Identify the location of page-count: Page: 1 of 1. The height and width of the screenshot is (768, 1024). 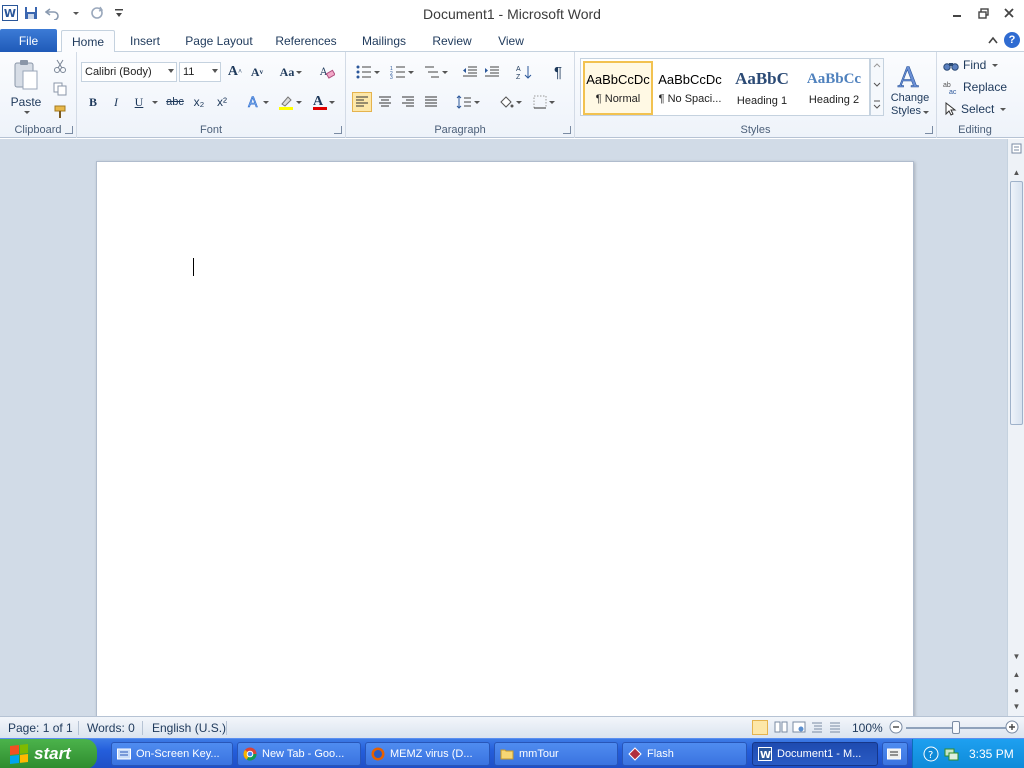
(40, 728).